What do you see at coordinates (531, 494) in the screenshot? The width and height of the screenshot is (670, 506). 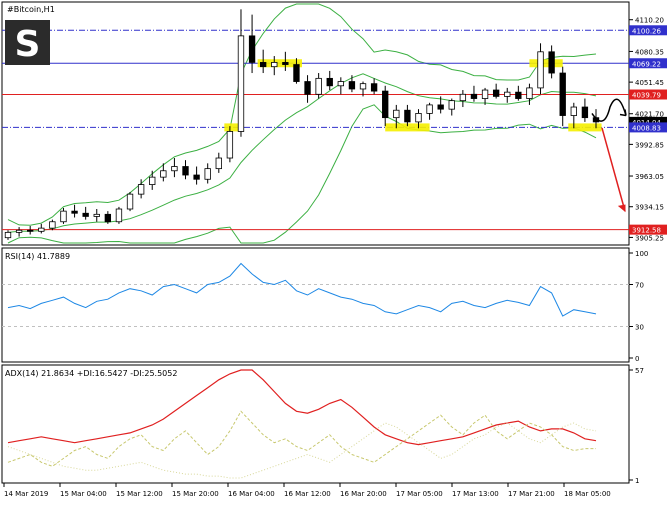 I see `x-tick-label: 17 Mar 21:00` at bounding box center [531, 494].